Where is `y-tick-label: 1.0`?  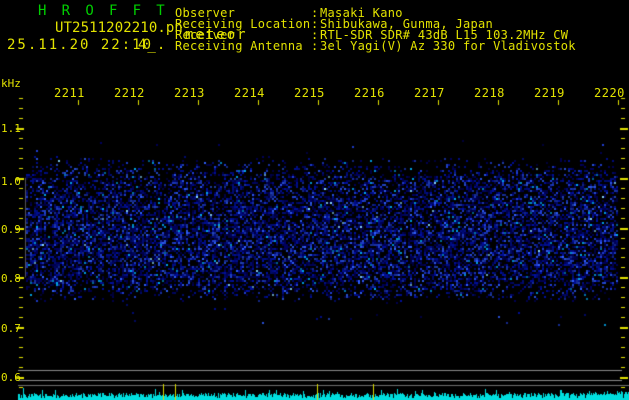
y-tick-label: 1.0 is located at coordinates (11, 181).